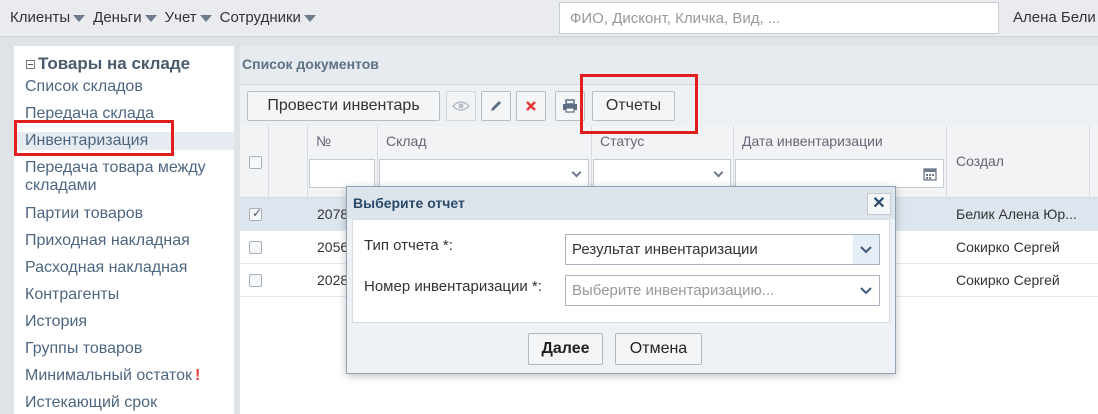 The width and height of the screenshot is (1098, 414). Describe the element at coordinates (722, 249) in the screenshot. I see `report-type-select: Результат инвентаризации` at that location.